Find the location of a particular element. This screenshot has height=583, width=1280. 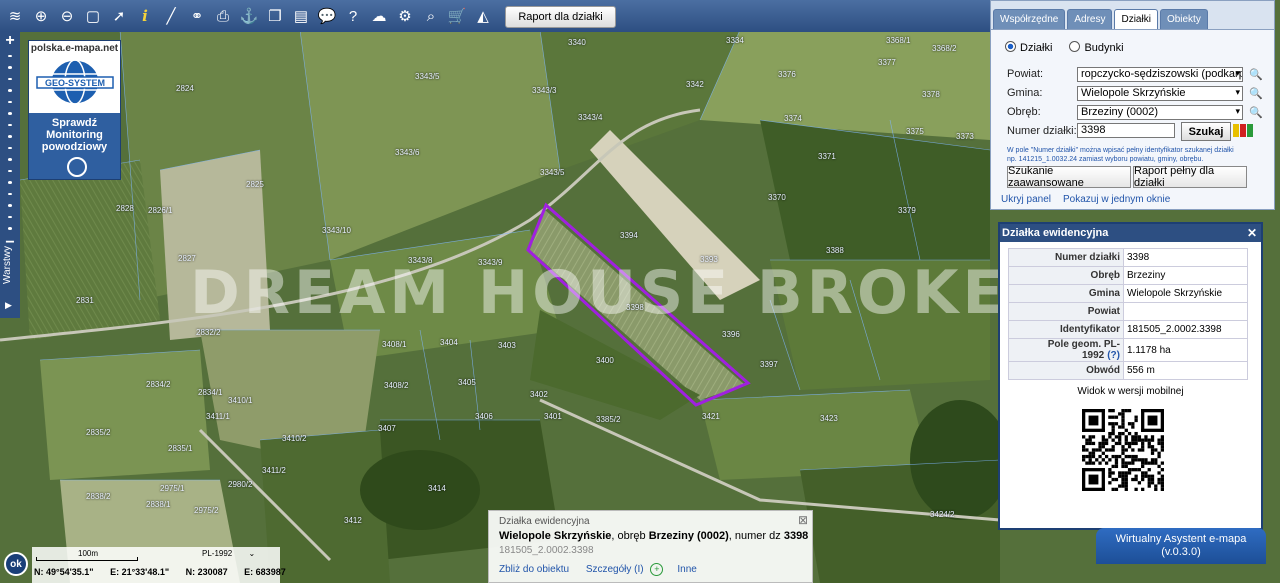

settings-icon: ⚙ is located at coordinates (405, 16).